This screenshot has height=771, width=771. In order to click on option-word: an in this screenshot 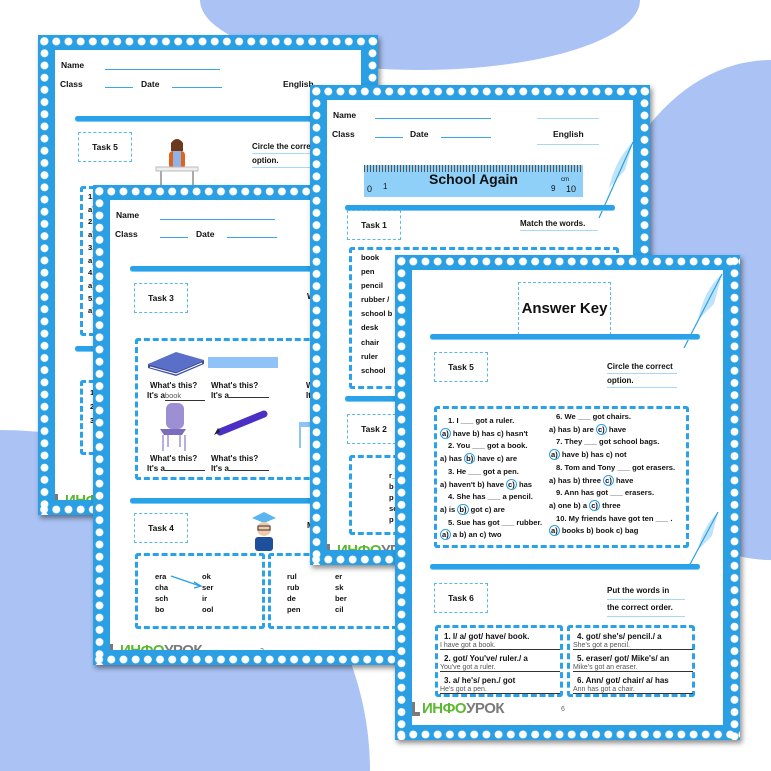, I will do `click(473, 535)`.